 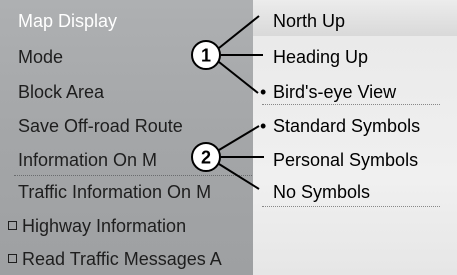 I want to click on menu-item-label: Traffic Information On M, so click(x=115, y=192).